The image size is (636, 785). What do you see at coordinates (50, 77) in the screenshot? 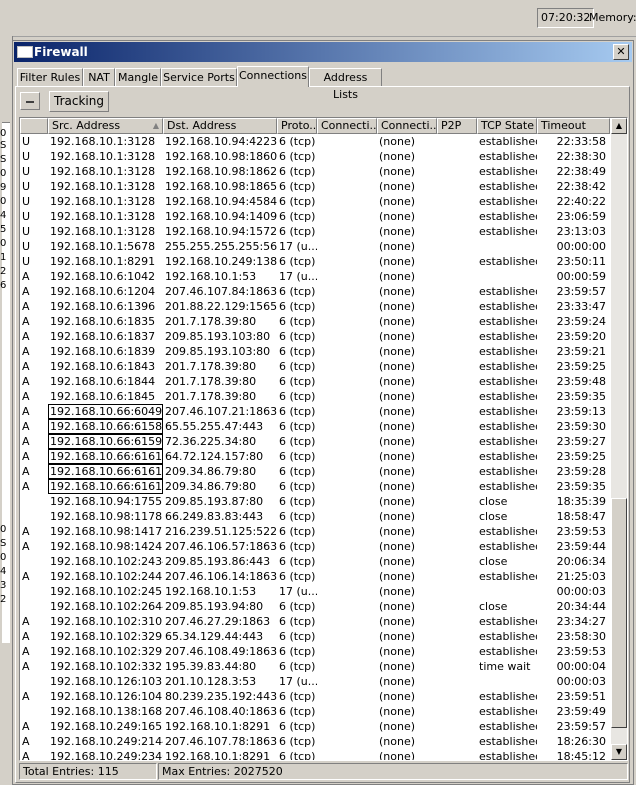
I see `tab-filter-rules: Filter Rules` at bounding box center [50, 77].